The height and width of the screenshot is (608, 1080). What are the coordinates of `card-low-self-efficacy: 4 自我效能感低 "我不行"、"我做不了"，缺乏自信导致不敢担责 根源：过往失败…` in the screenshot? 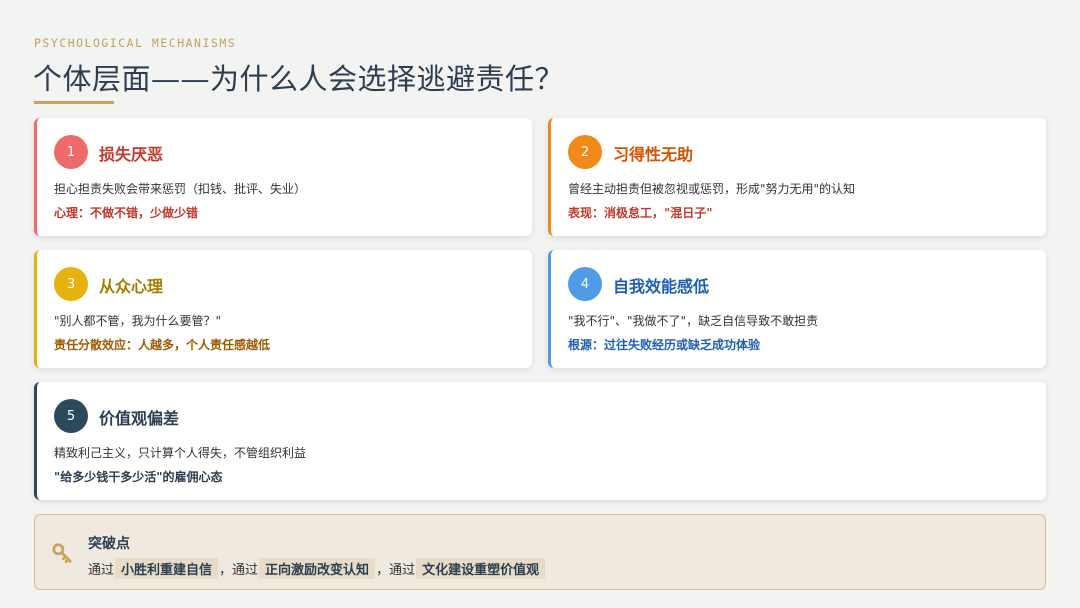 It's located at (797, 309).